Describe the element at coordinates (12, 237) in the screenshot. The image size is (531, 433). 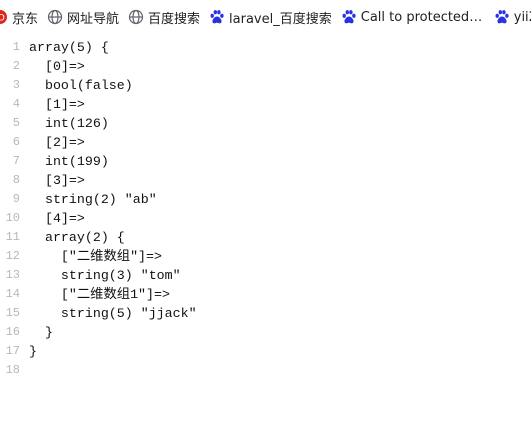
I see `line-number: 11` at that location.